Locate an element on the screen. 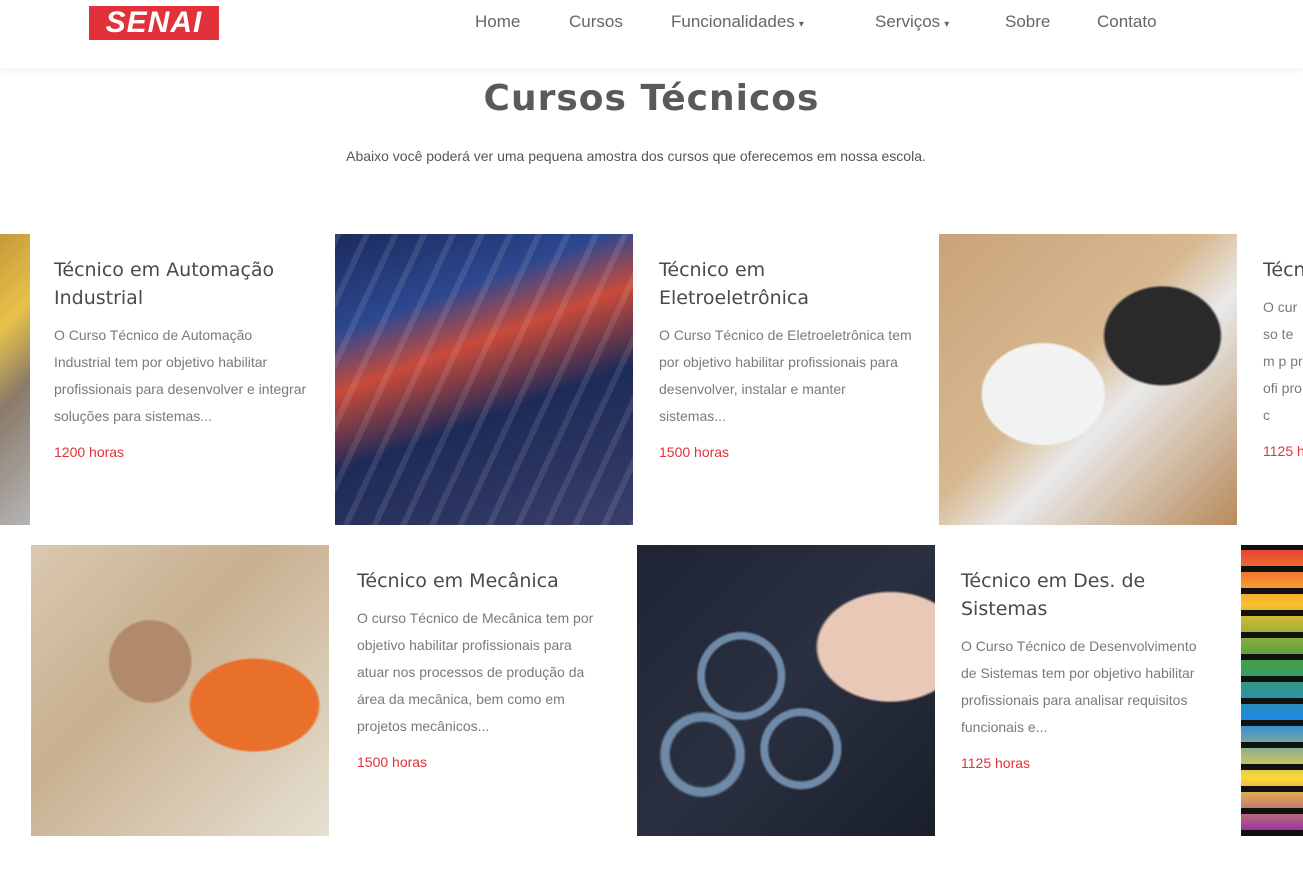 The height and width of the screenshot is (869, 1303). senai-logo: SENAI is located at coordinates (154, 23).